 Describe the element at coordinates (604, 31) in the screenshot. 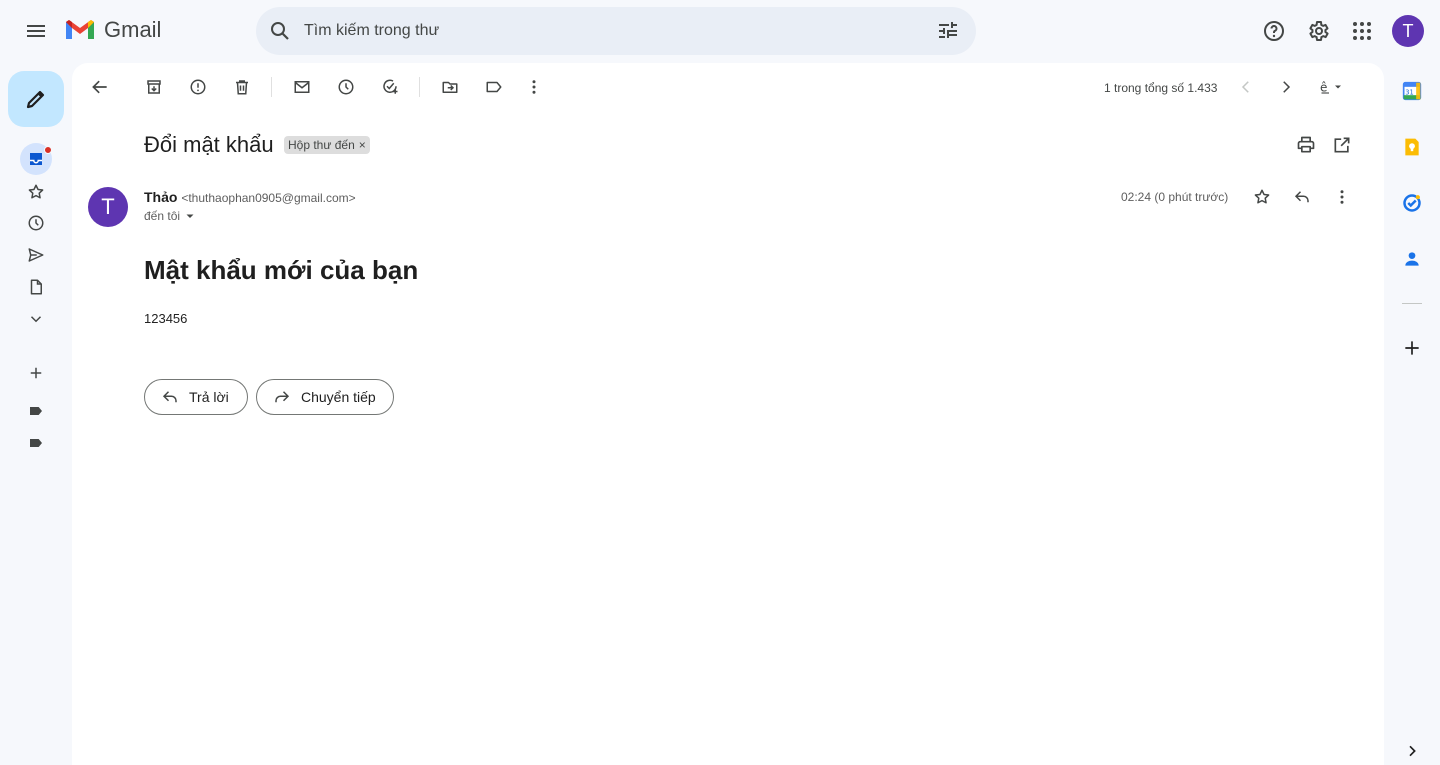

I see `search-input` at that location.